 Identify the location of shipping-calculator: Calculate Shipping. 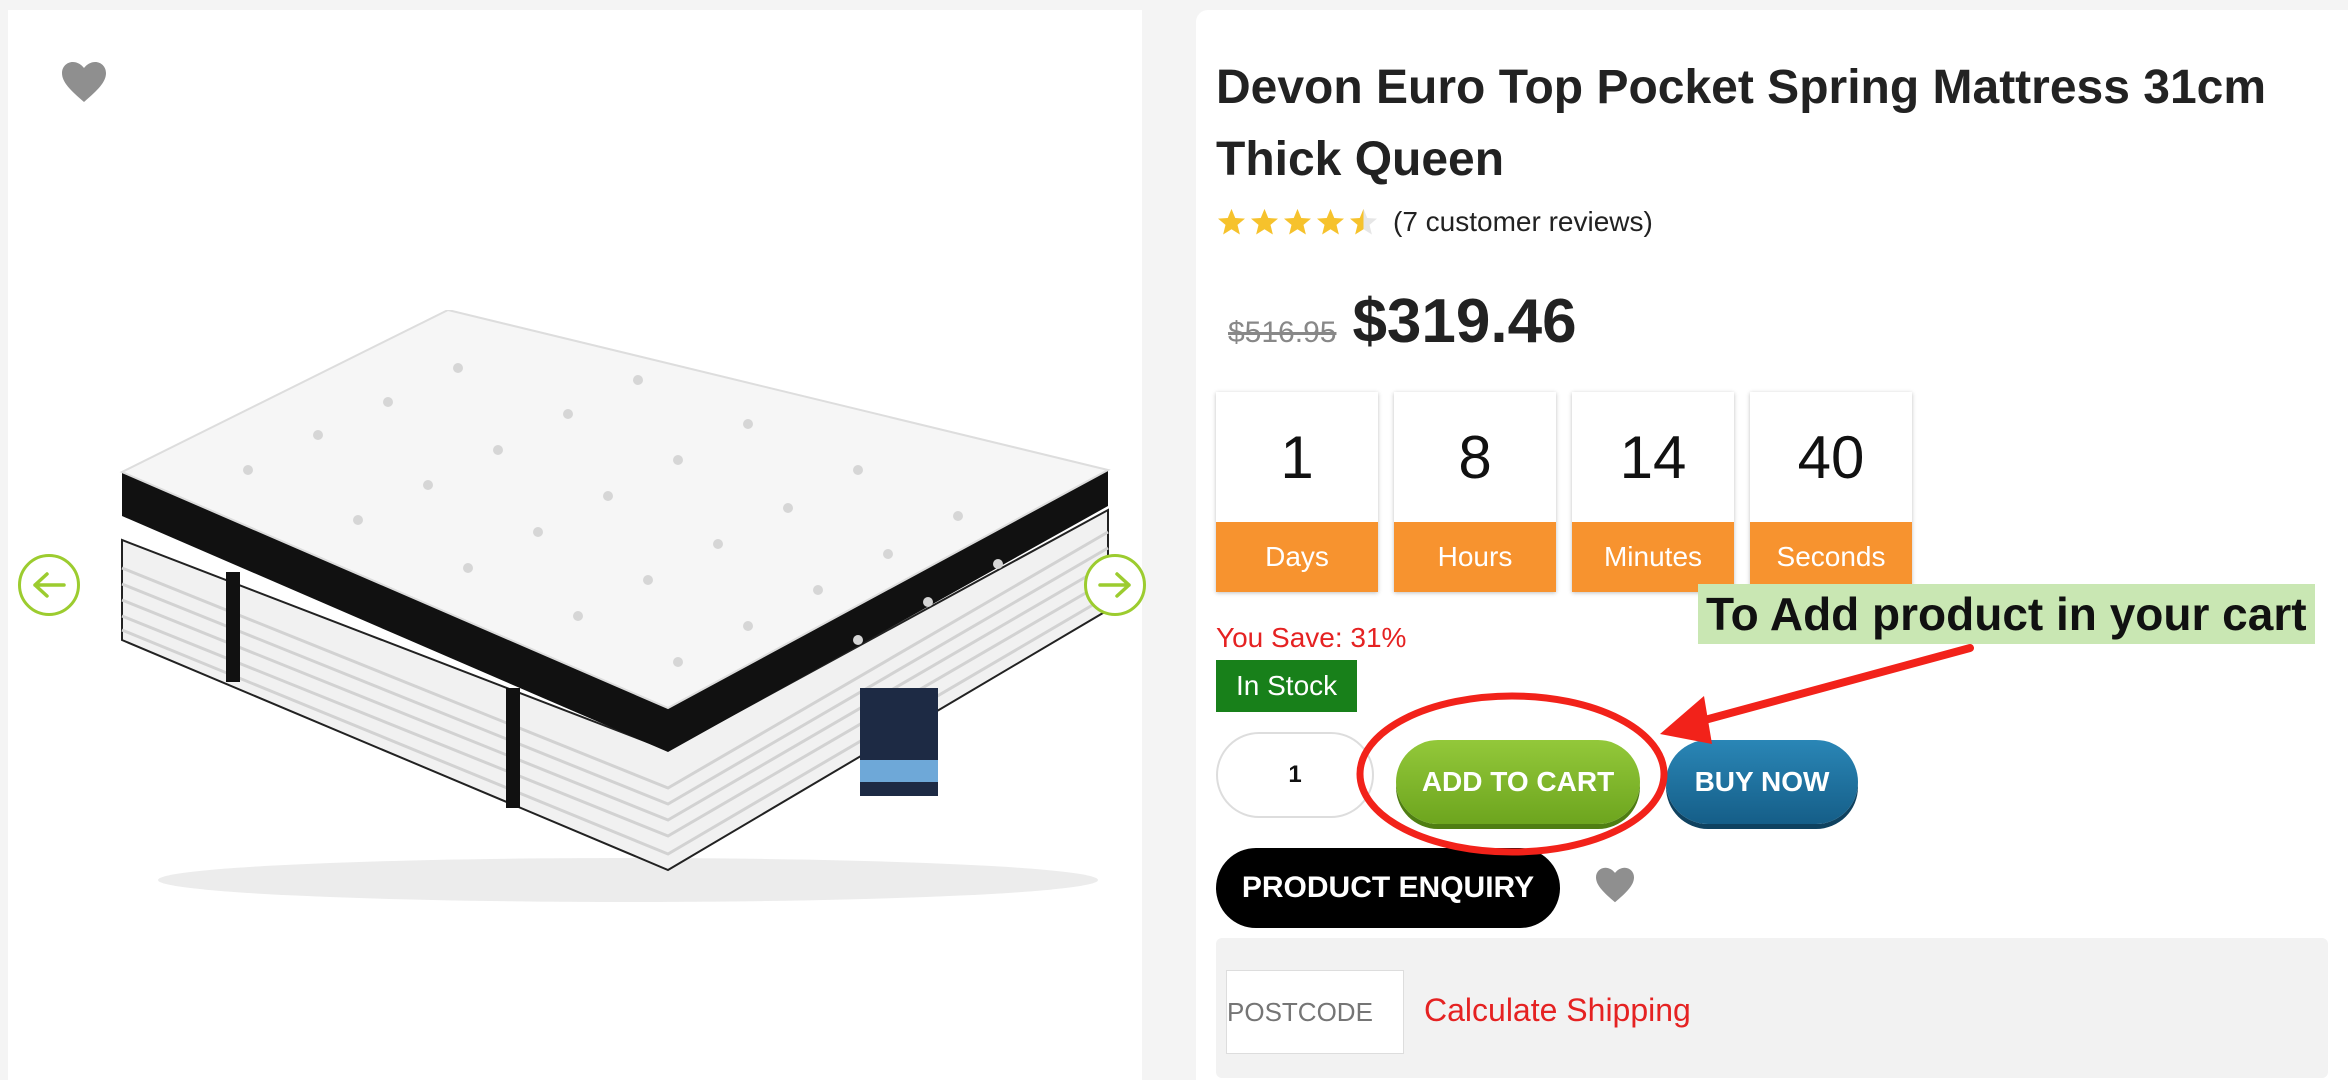
(1772, 1008).